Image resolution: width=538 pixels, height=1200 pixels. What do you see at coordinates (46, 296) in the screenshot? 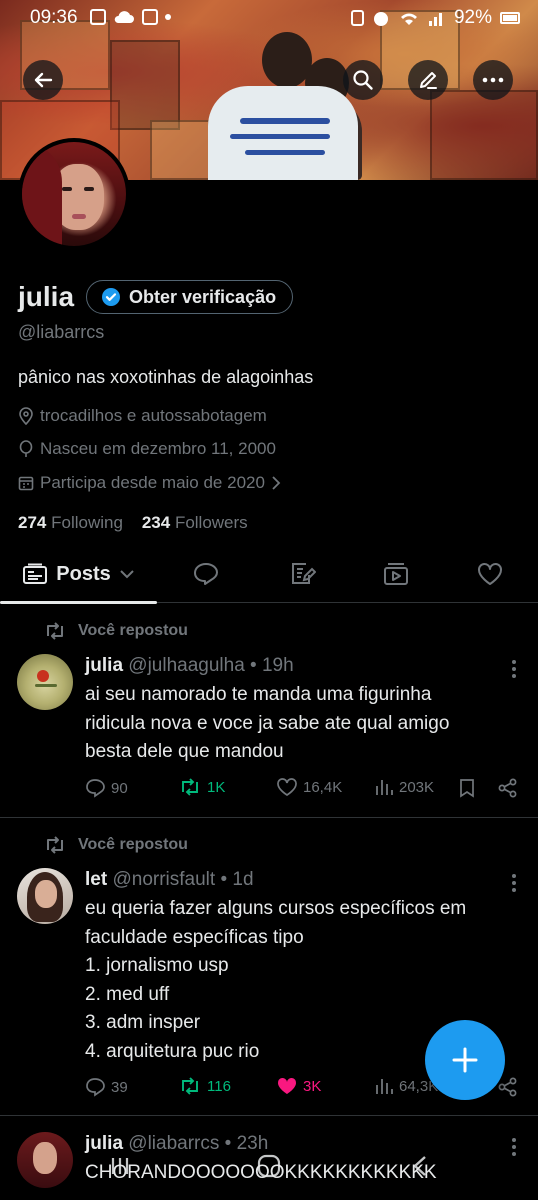
I see `profile-name: julia` at bounding box center [46, 296].